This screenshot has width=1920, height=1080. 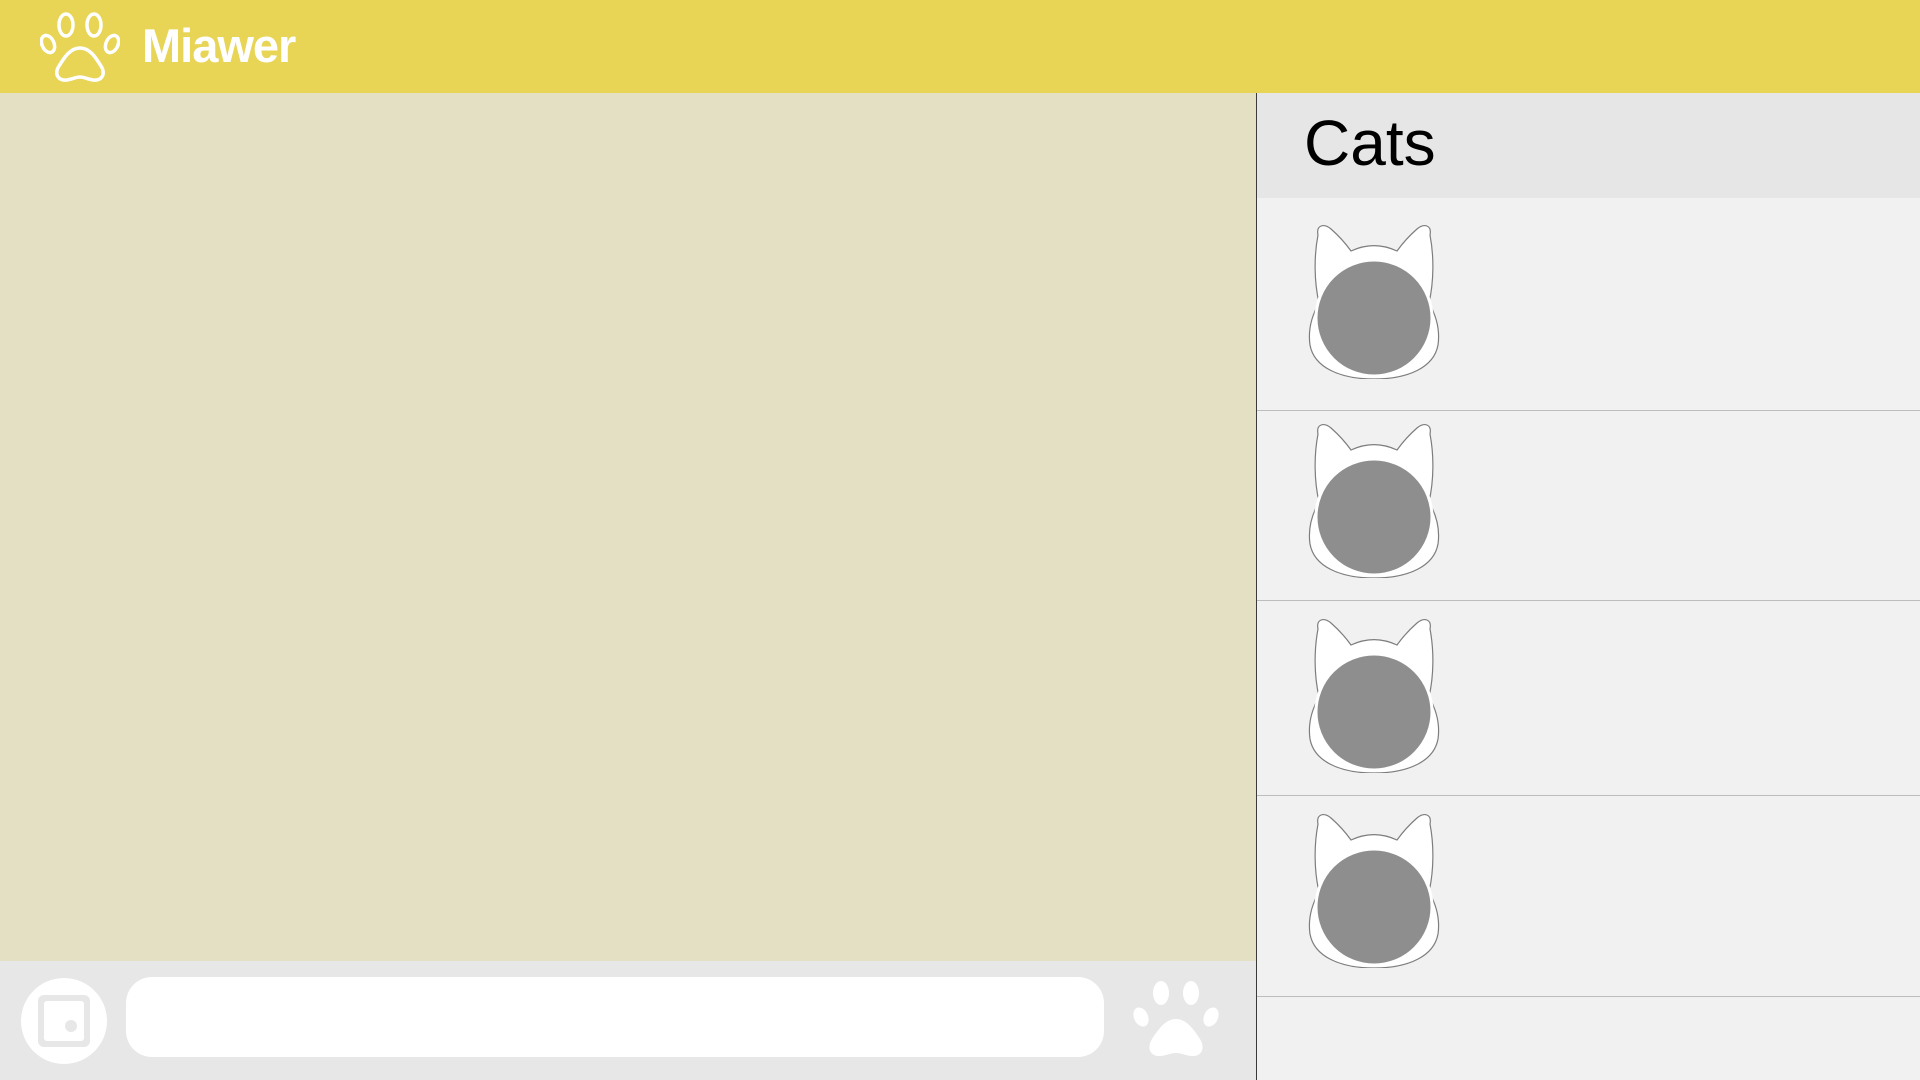 What do you see at coordinates (1370, 143) in the screenshot?
I see `sidebar-title: Cats` at bounding box center [1370, 143].